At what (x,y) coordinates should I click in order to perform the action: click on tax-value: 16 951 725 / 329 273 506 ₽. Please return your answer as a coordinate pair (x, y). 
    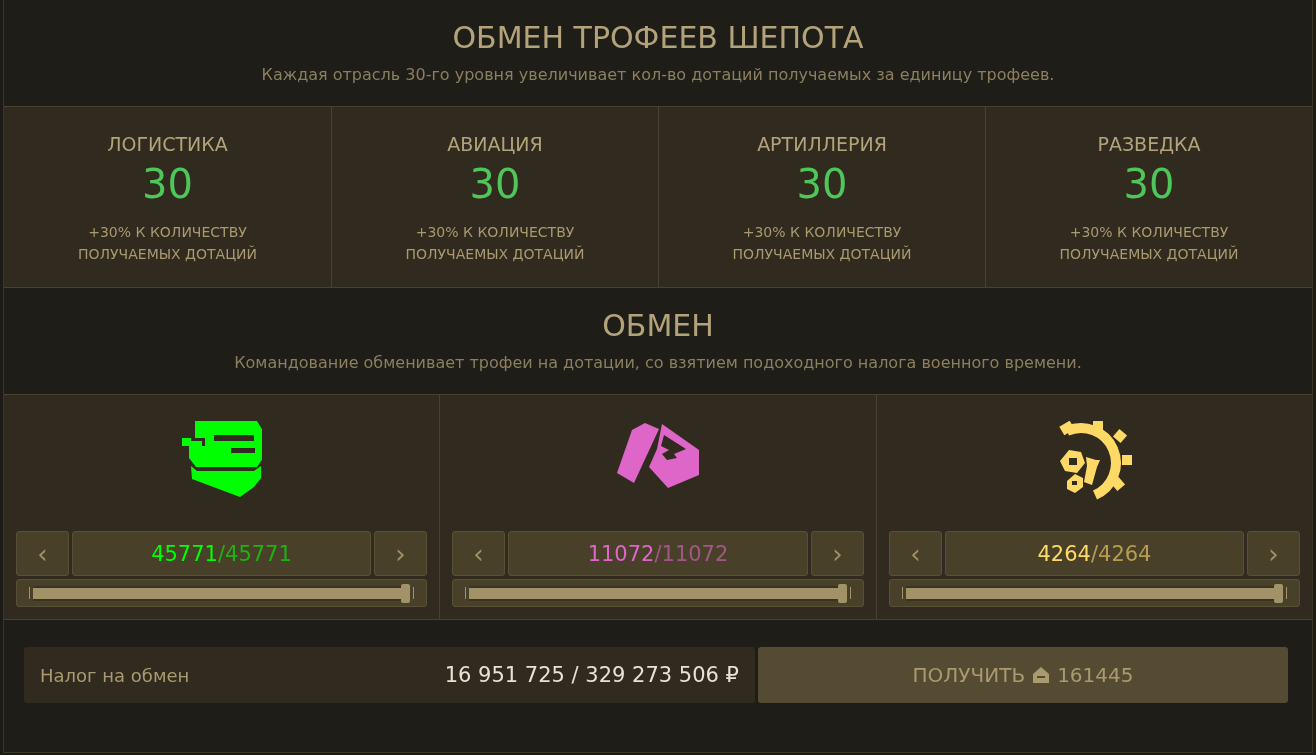
    Looking at the image, I should click on (591, 675).